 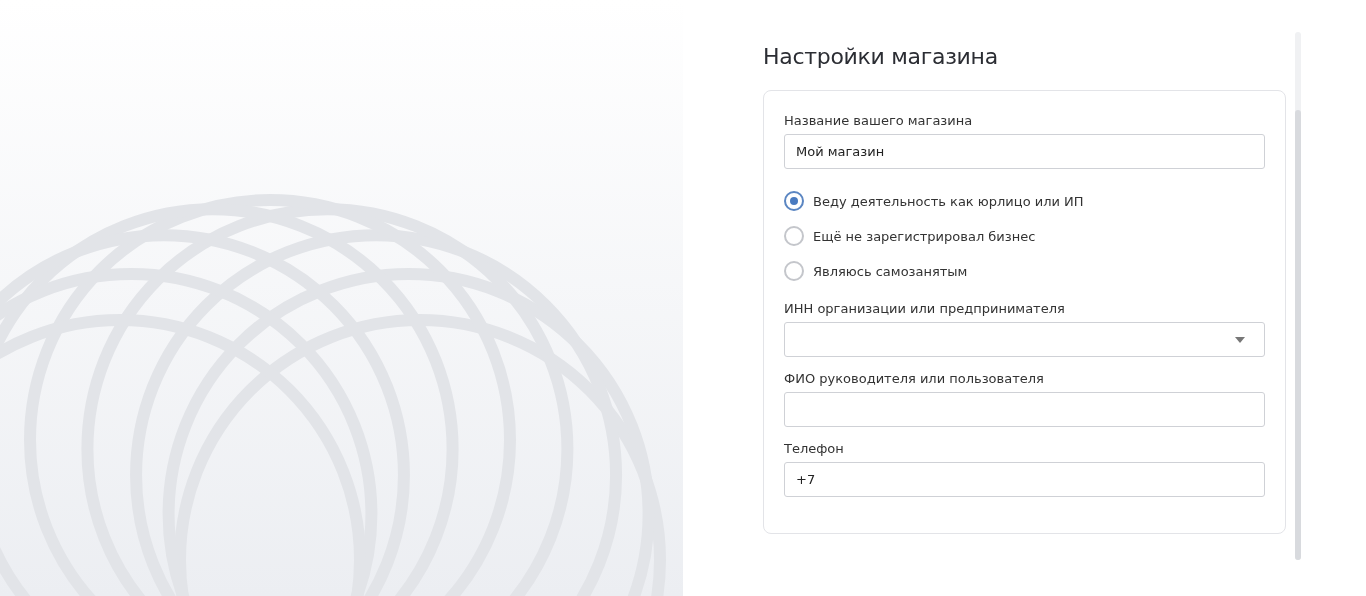 What do you see at coordinates (881, 56) in the screenshot?
I see `page-title: Настройки магазина` at bounding box center [881, 56].